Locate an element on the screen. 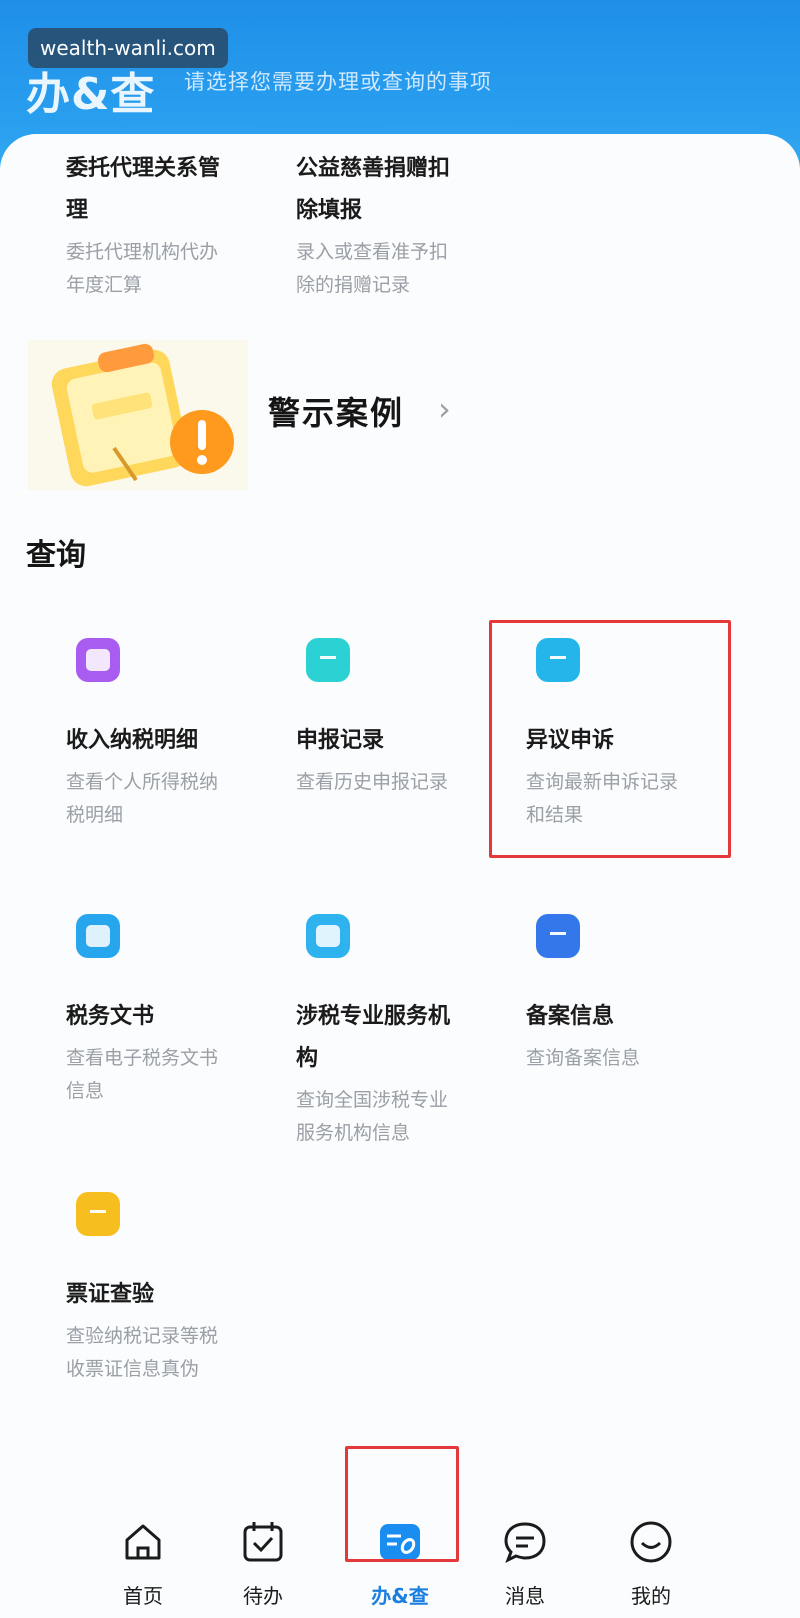 The height and width of the screenshot is (1618, 800). tile-desc: 查询备案信息 is located at coordinates (636, 1058).